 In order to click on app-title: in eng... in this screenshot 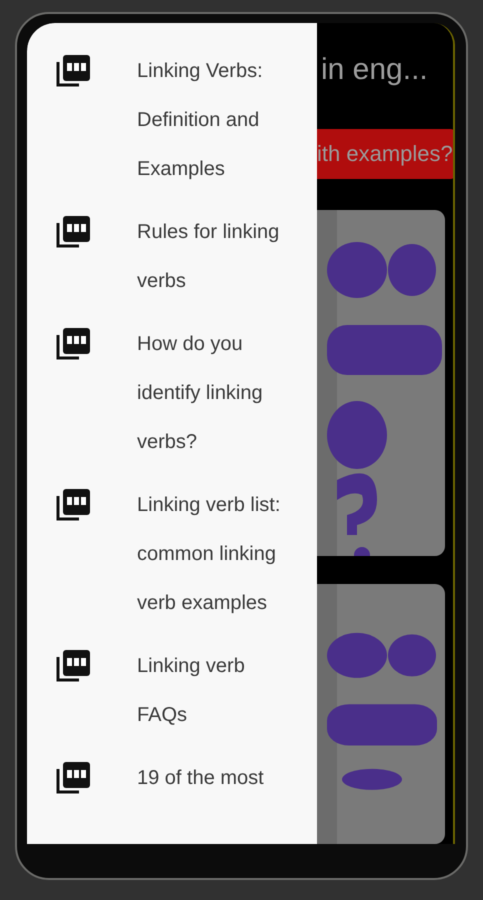, I will do `click(374, 70)`.